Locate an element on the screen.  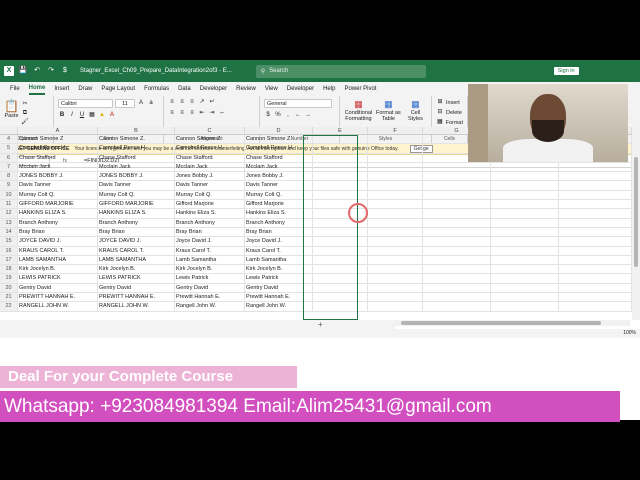
column-header-d: D is located at coordinates (279, 130).